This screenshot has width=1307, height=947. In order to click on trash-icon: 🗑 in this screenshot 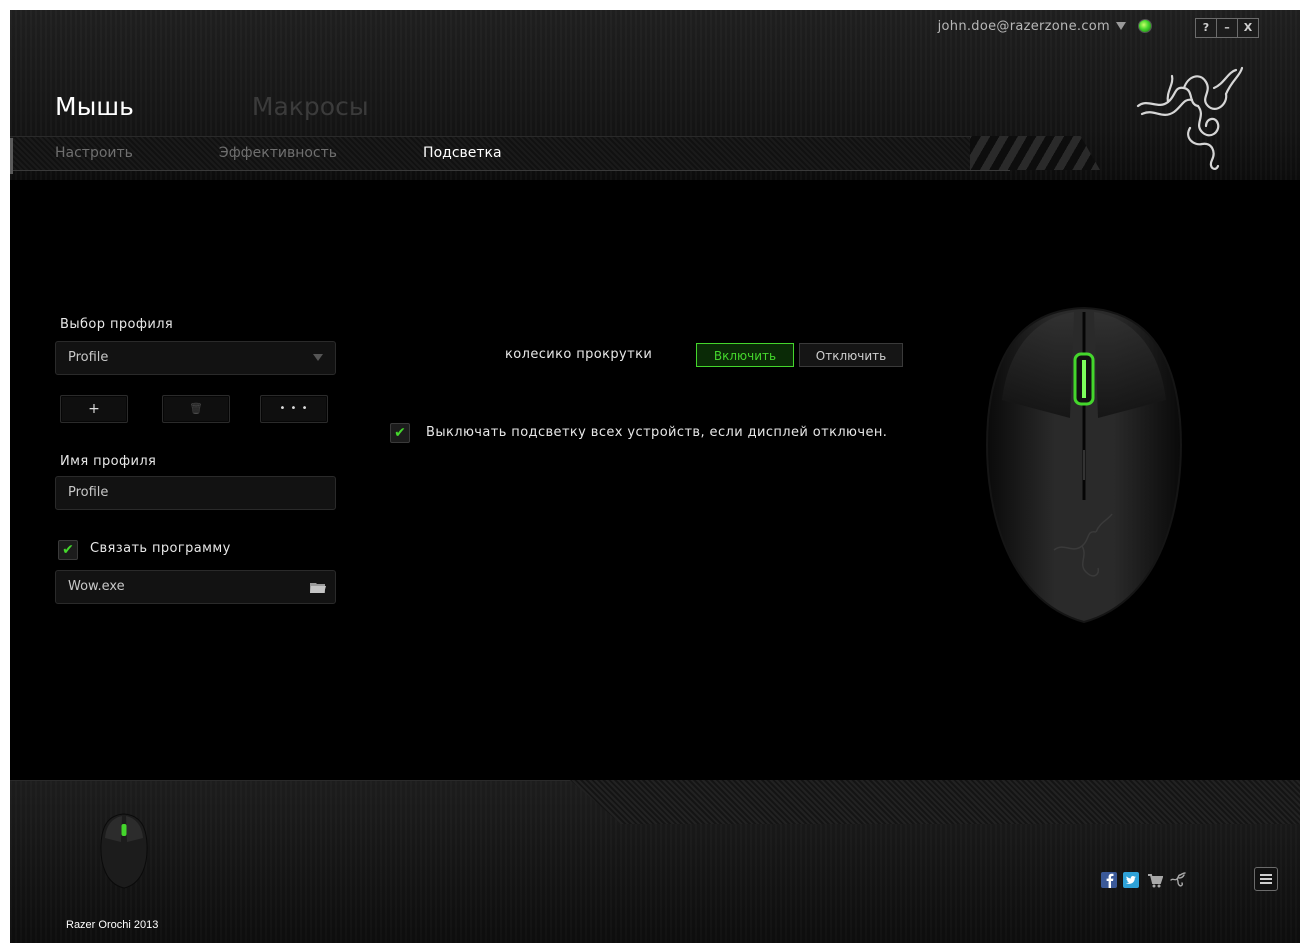, I will do `click(196, 408)`.